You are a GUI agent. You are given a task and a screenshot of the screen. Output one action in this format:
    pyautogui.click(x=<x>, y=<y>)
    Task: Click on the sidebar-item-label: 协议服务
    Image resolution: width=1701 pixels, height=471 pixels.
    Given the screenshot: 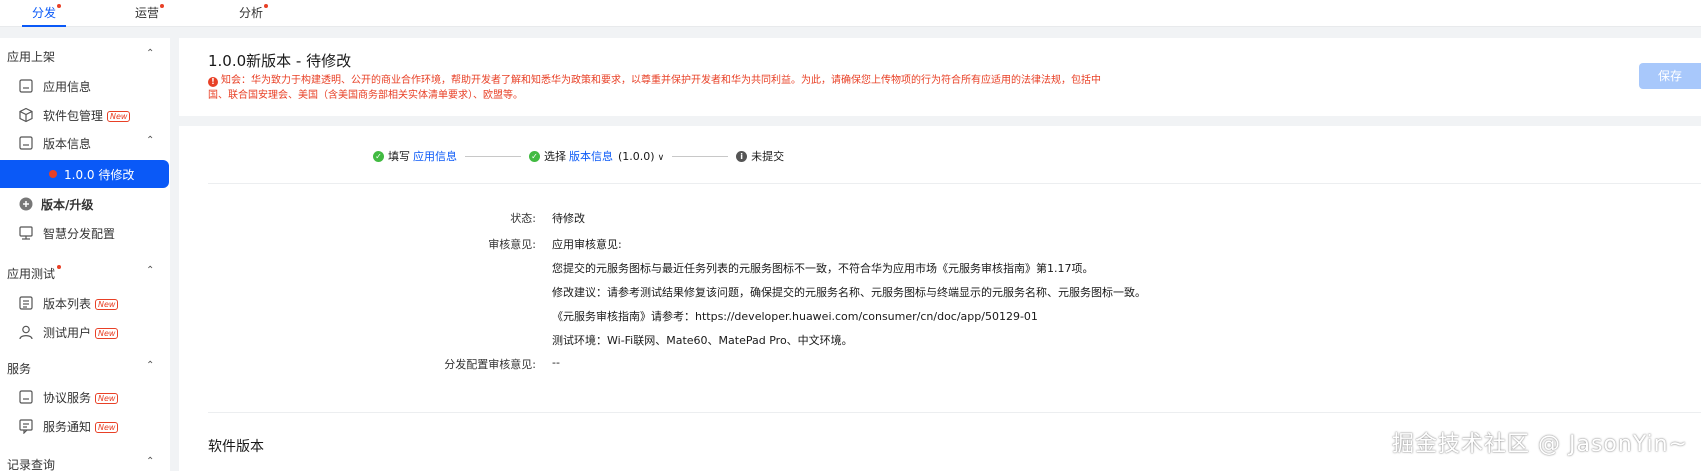 What is the action you would take?
    pyautogui.click(x=67, y=398)
    